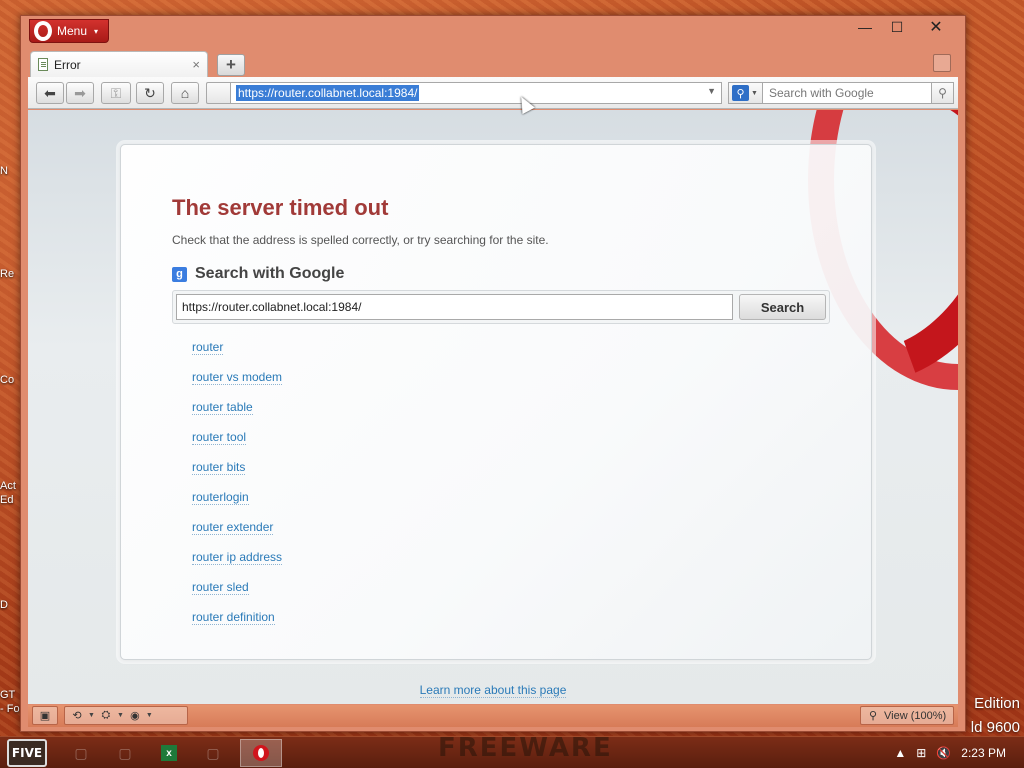 Image resolution: width=1024 pixels, height=768 pixels. Describe the element at coordinates (943, 753) in the screenshot. I see `volume-muted-icon: 🔇` at that location.